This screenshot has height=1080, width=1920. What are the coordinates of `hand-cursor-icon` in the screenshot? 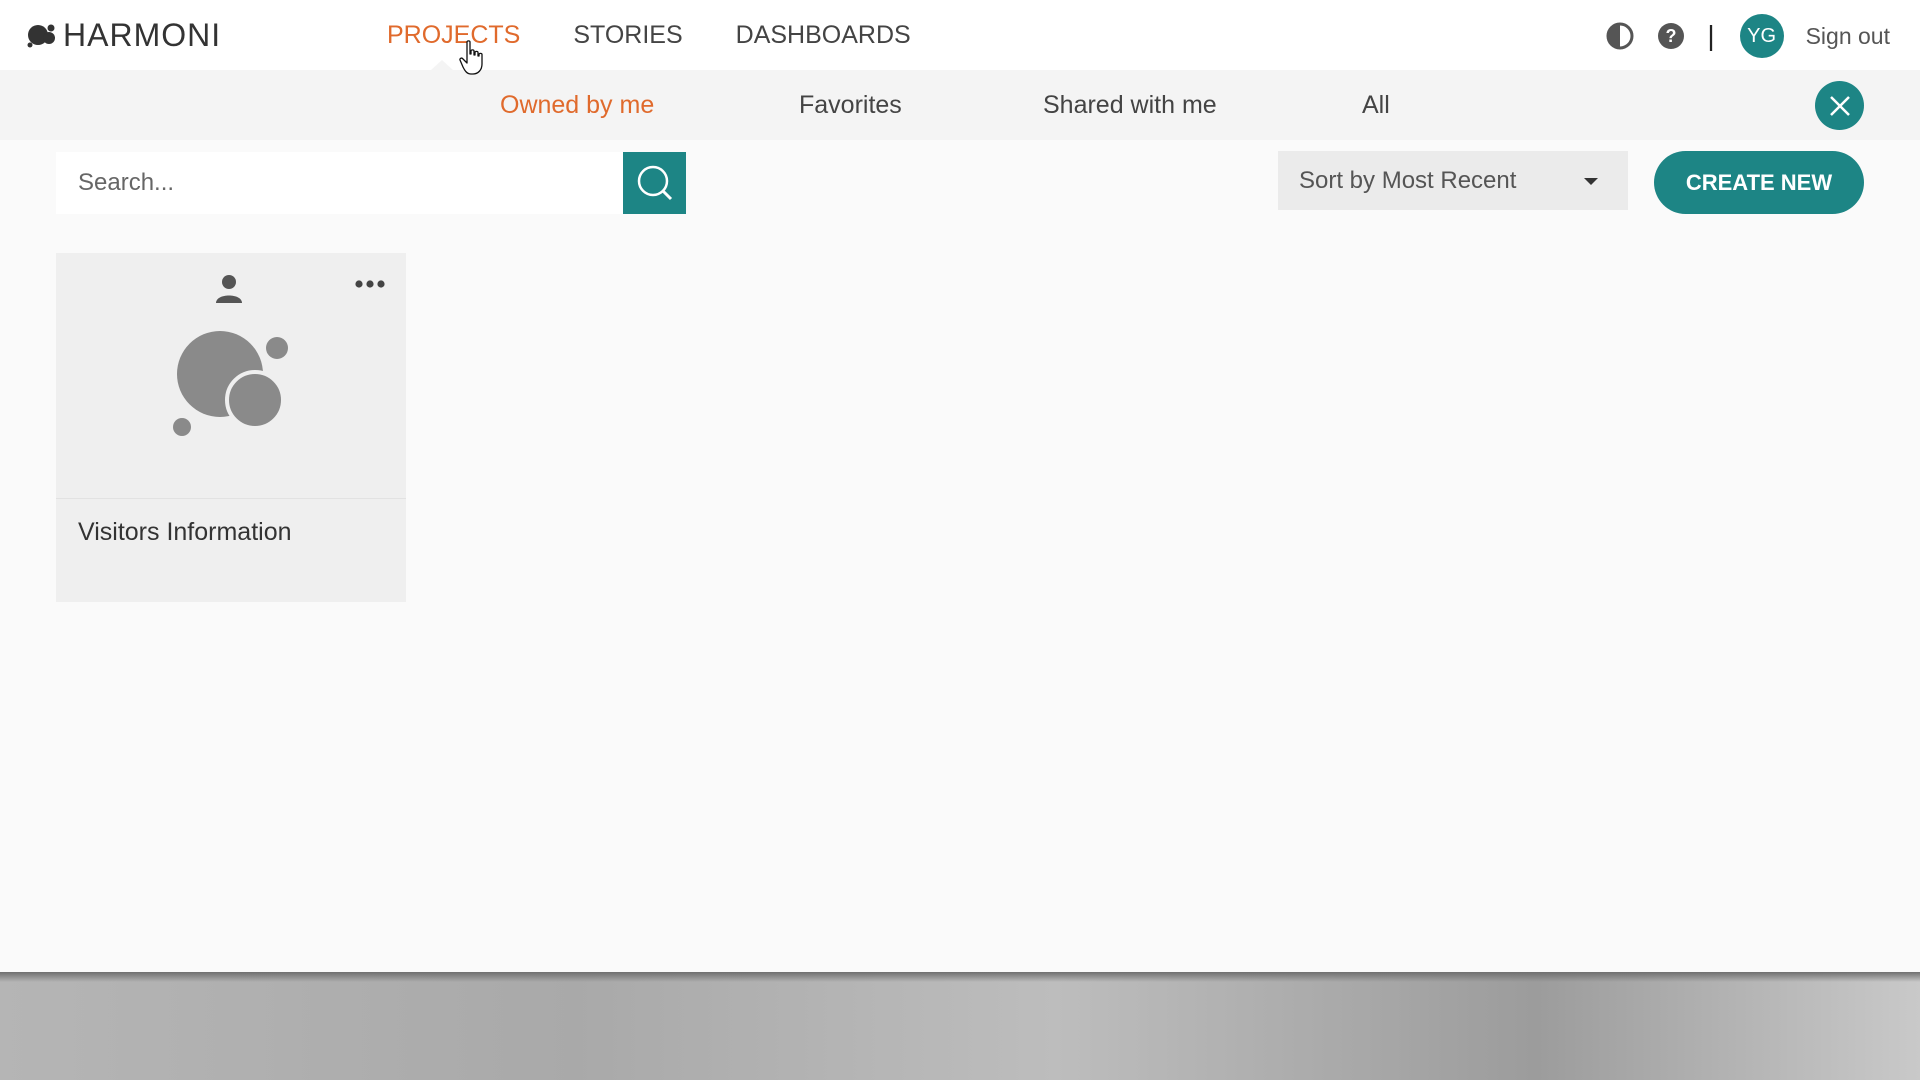 It's located at (471, 57).